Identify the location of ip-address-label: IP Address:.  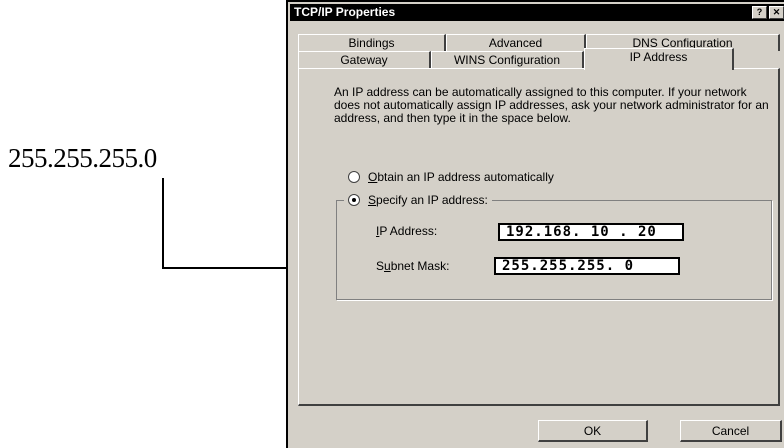
(407, 231).